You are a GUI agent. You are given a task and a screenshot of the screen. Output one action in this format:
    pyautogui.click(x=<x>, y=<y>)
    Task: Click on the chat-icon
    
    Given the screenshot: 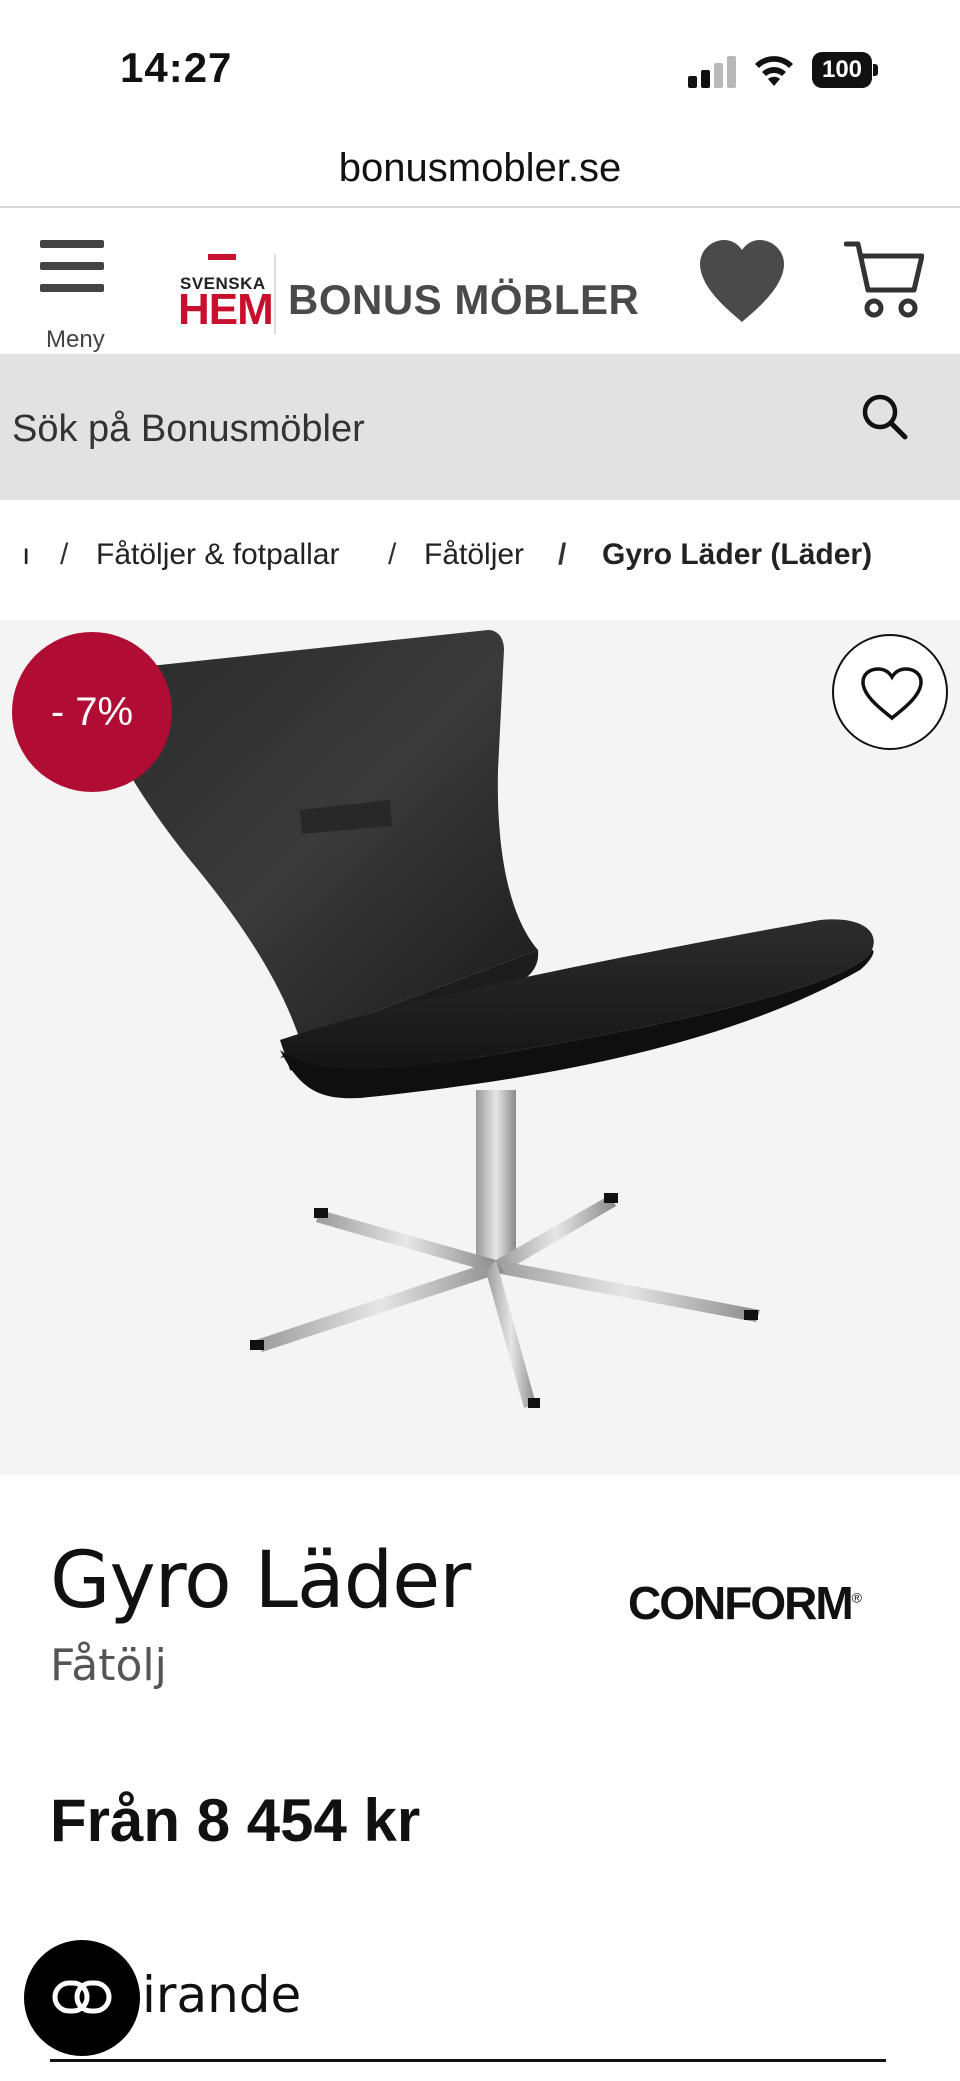 What is the action you would take?
    pyautogui.click(x=82, y=1997)
    